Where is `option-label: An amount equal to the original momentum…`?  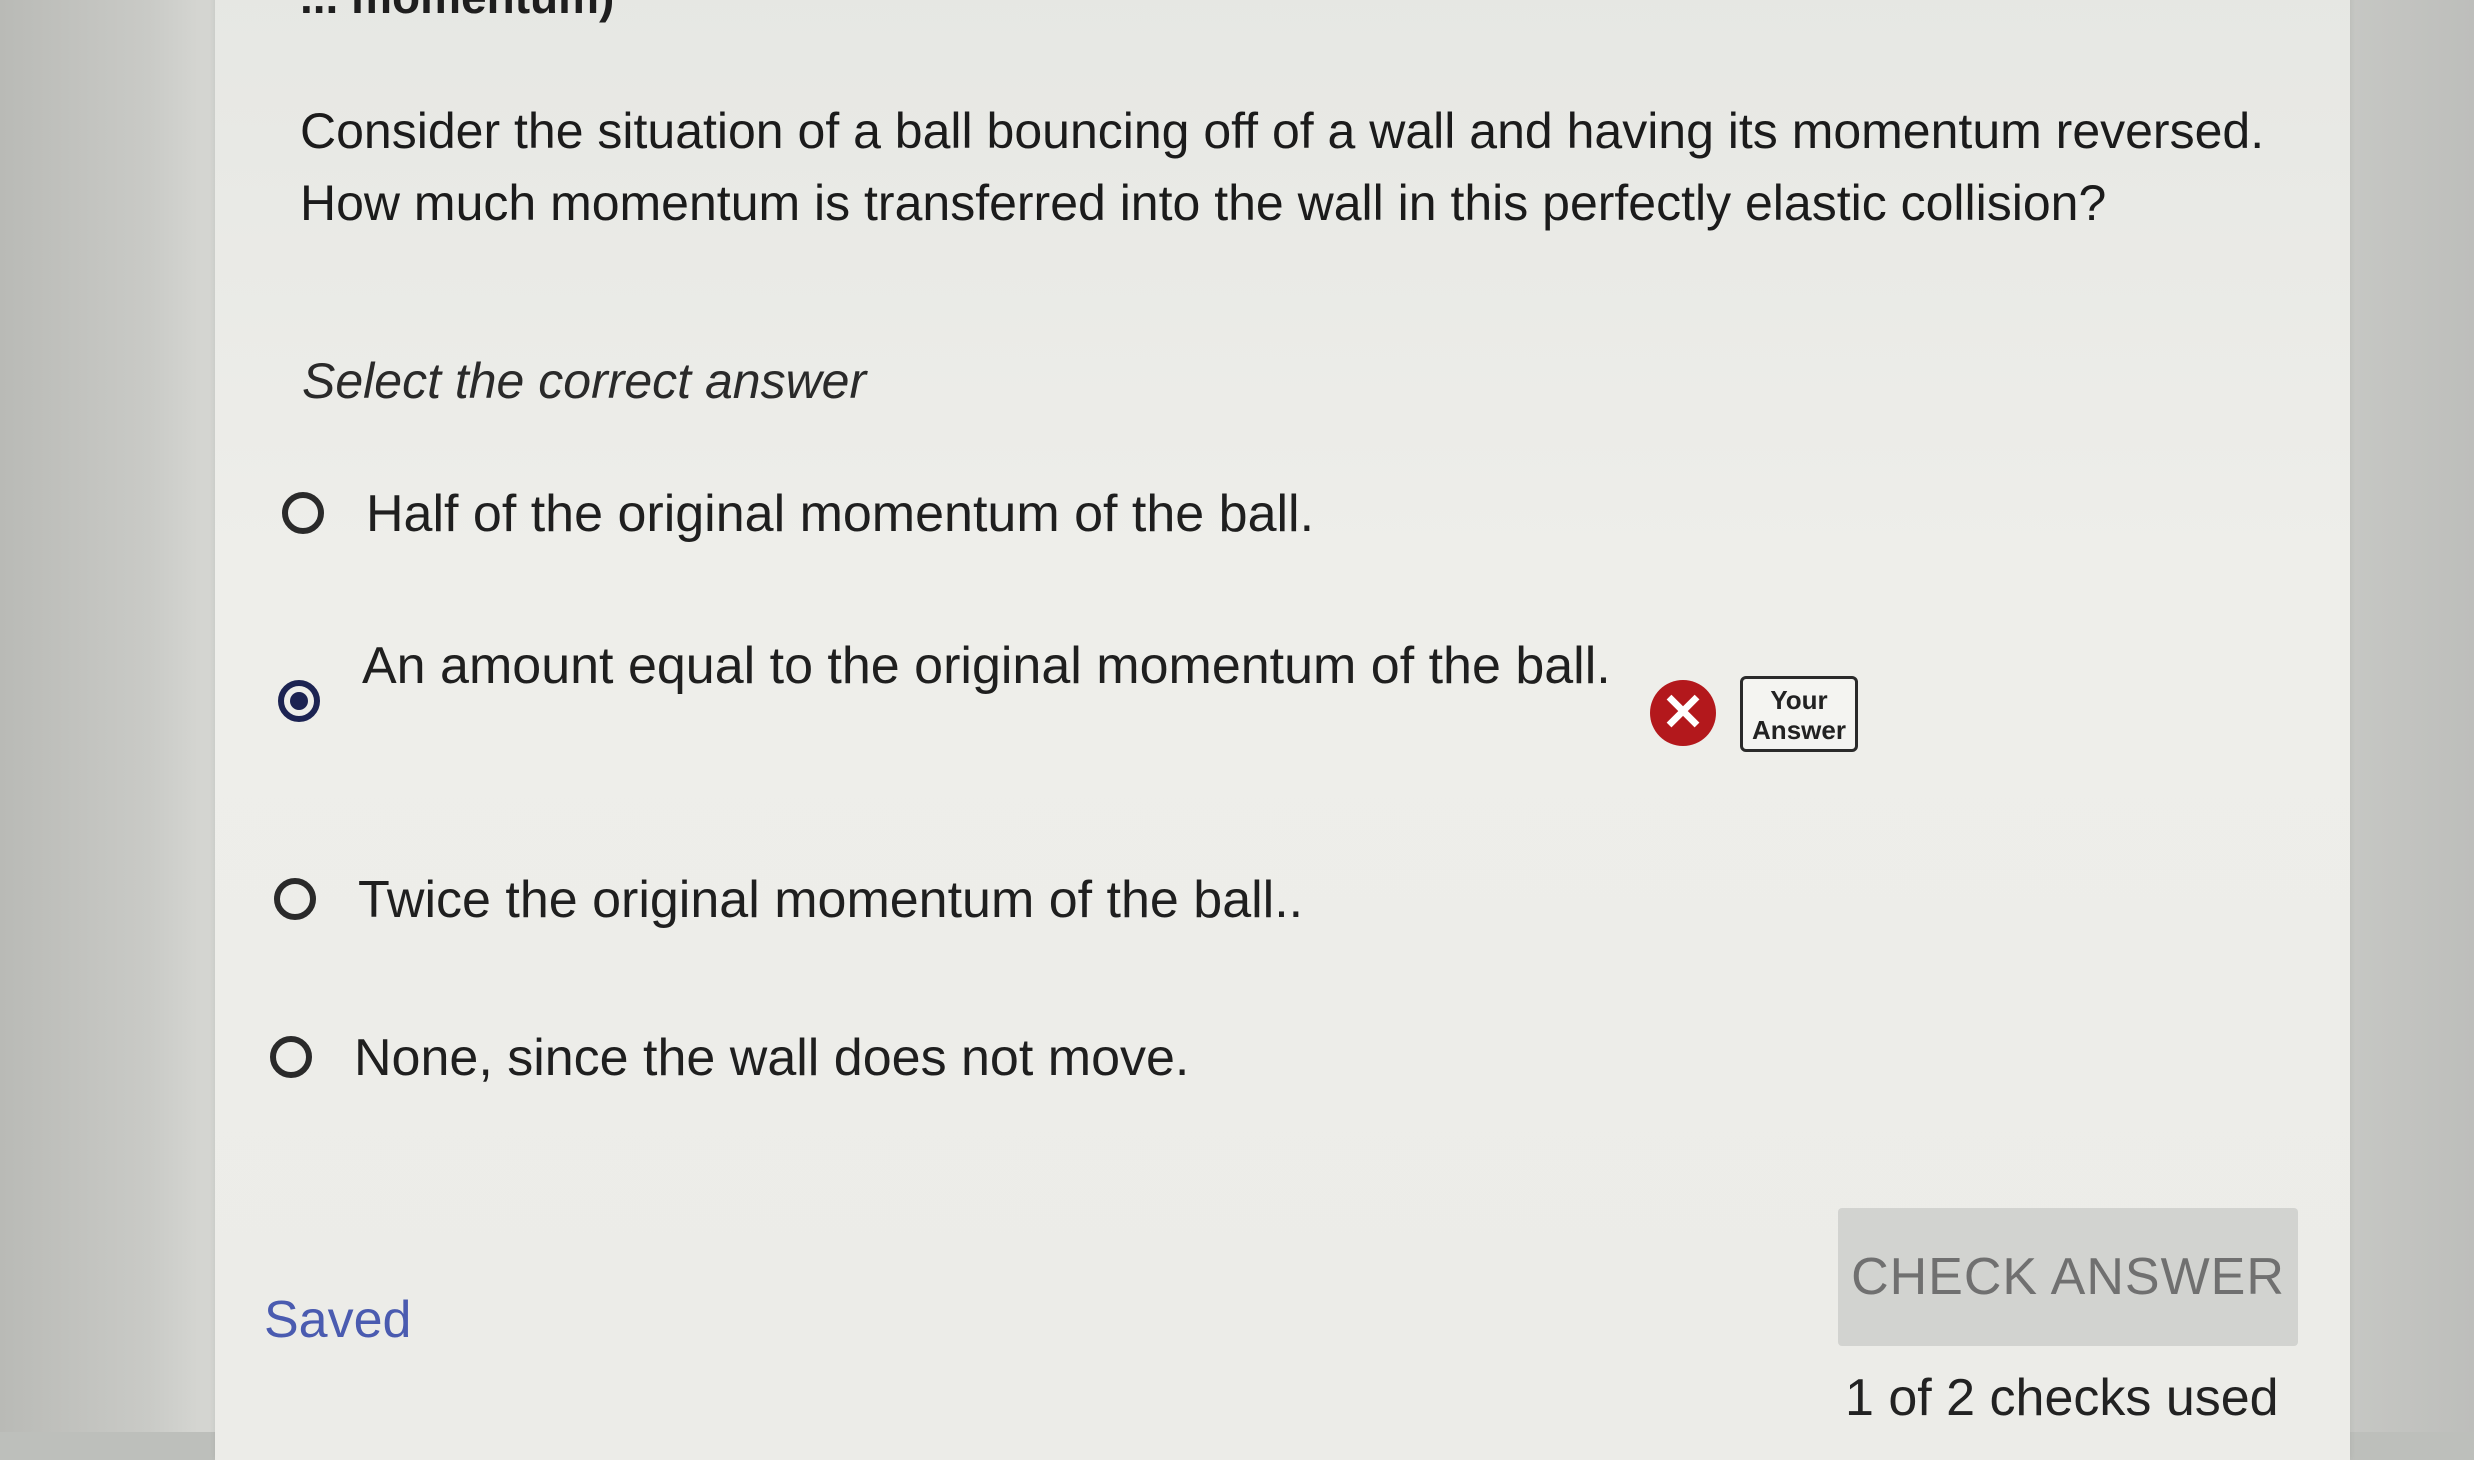
option-label: An amount equal to the original momentum… is located at coordinates (986, 666).